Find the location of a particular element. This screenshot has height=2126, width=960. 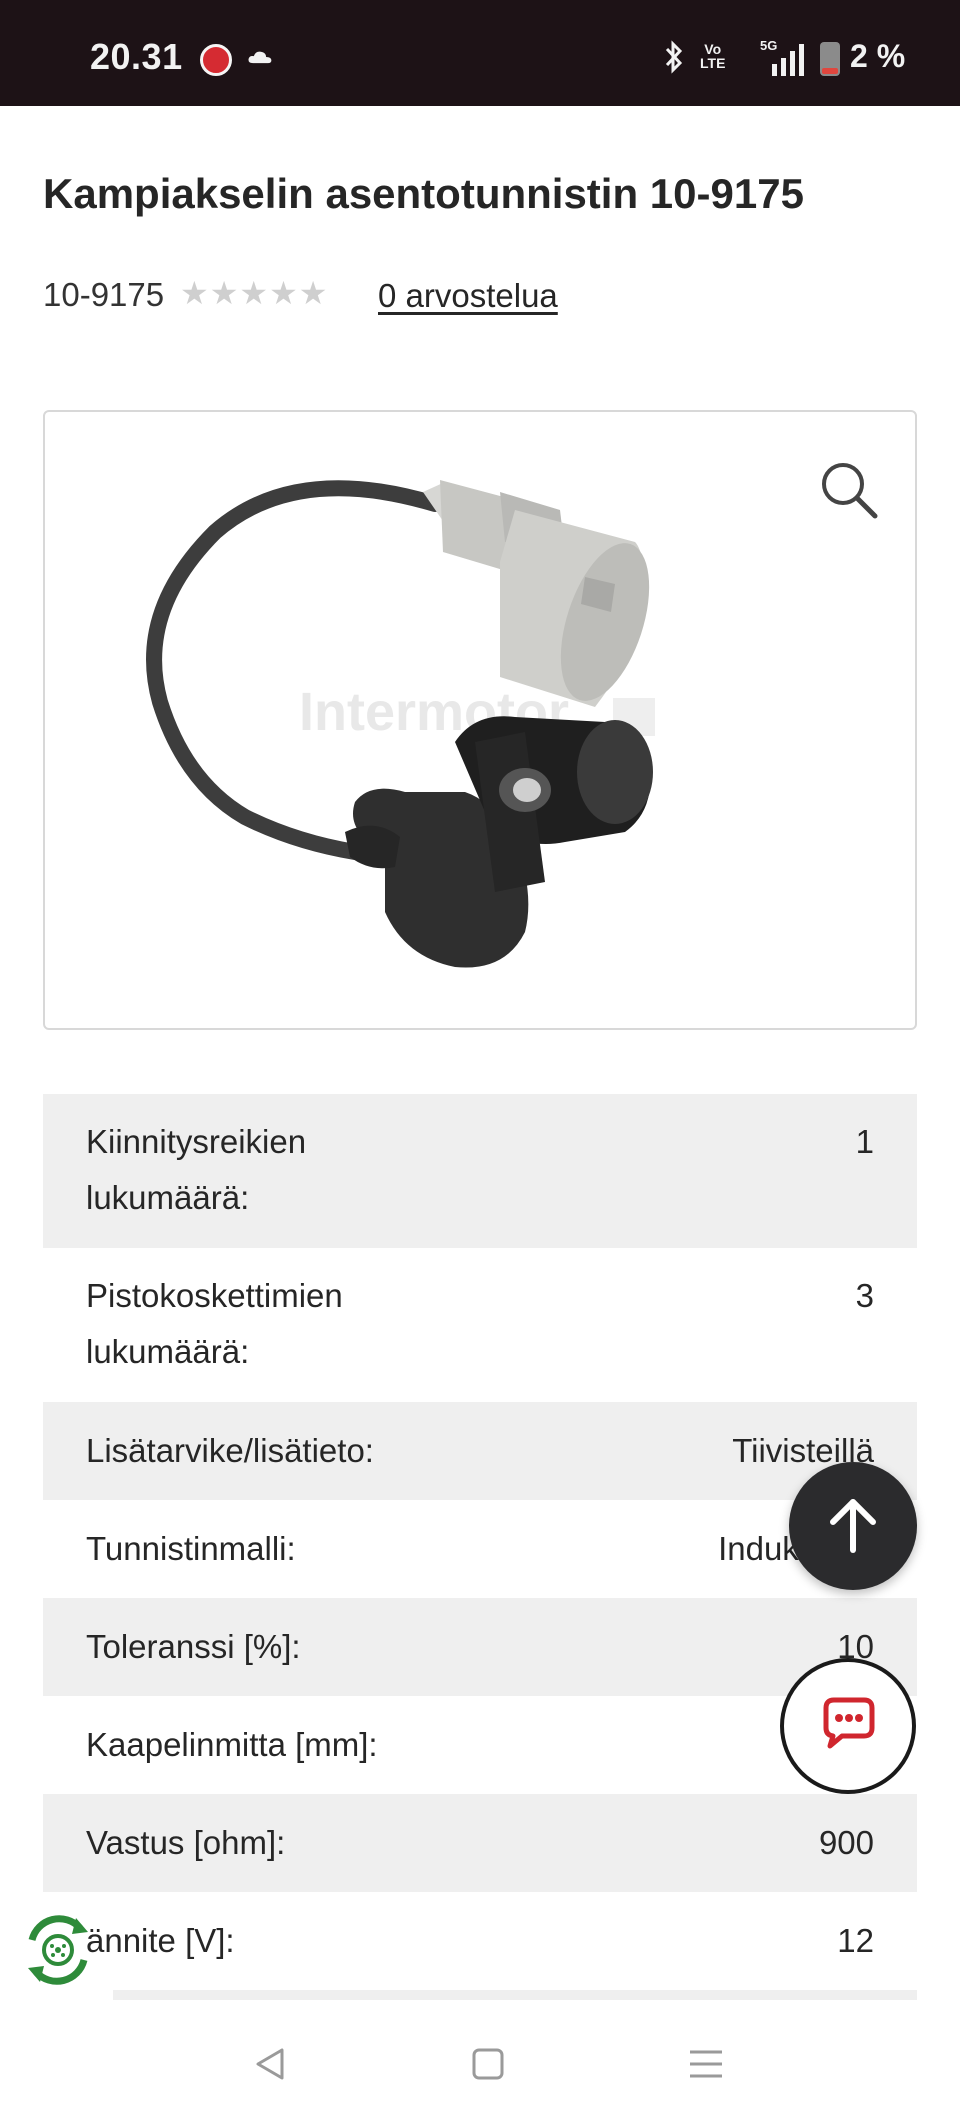

reviews-link: 0 arvostelua is located at coordinates (468, 296).